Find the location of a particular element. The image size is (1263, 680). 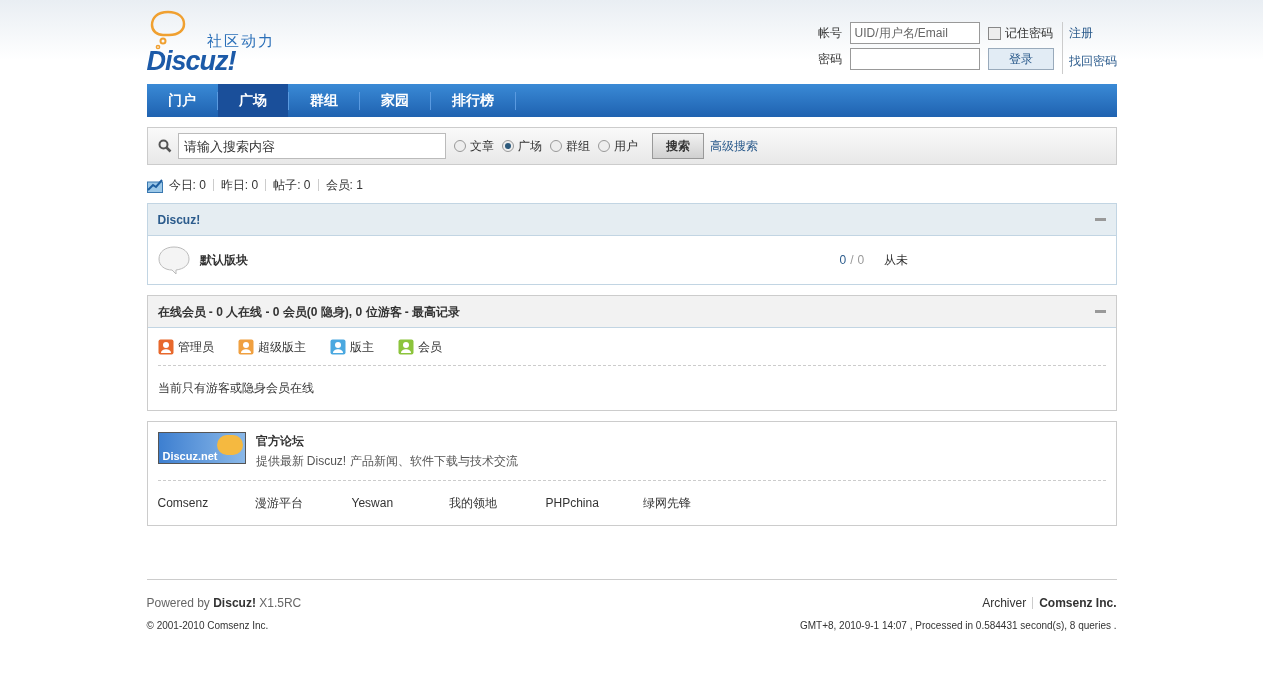

search-type-radio: 广场 is located at coordinates (521, 146).